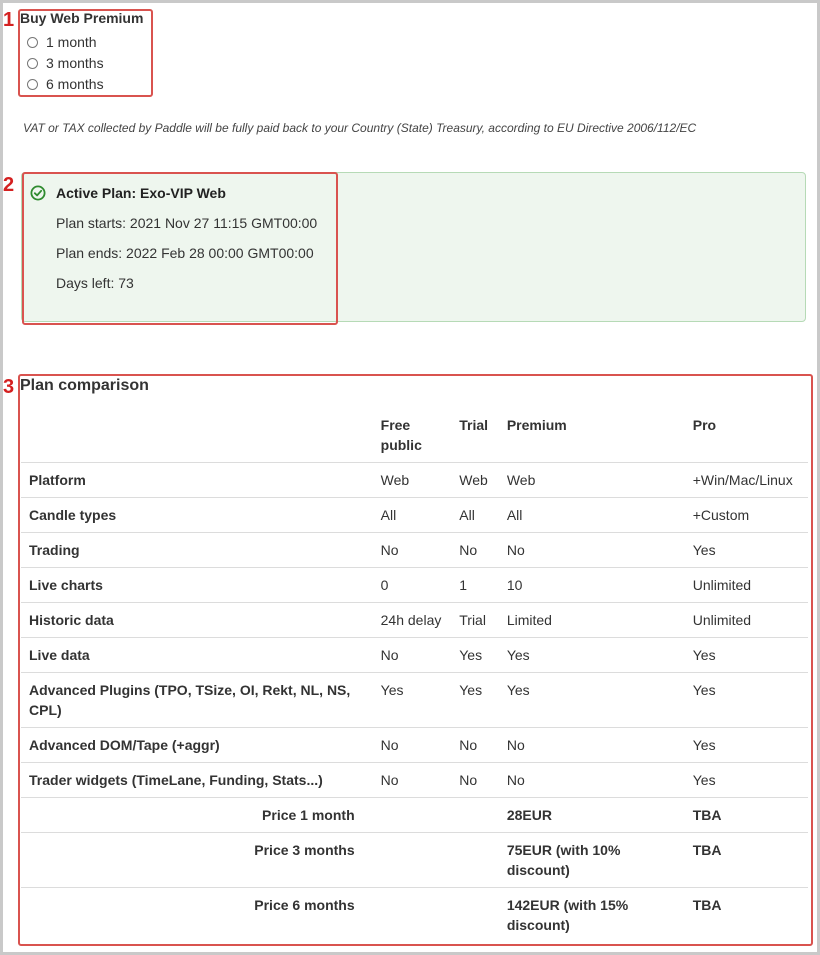 This screenshot has height=955, width=820. I want to click on table-row: Platform Web Web Web +Win/Mac/Linux, so click(414, 479).